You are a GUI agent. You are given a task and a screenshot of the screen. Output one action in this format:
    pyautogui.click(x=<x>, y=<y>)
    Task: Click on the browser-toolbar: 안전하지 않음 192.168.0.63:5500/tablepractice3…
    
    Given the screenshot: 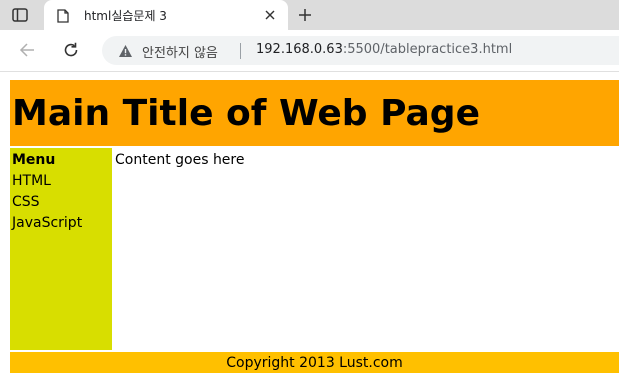 What is the action you would take?
    pyautogui.click(x=309, y=51)
    